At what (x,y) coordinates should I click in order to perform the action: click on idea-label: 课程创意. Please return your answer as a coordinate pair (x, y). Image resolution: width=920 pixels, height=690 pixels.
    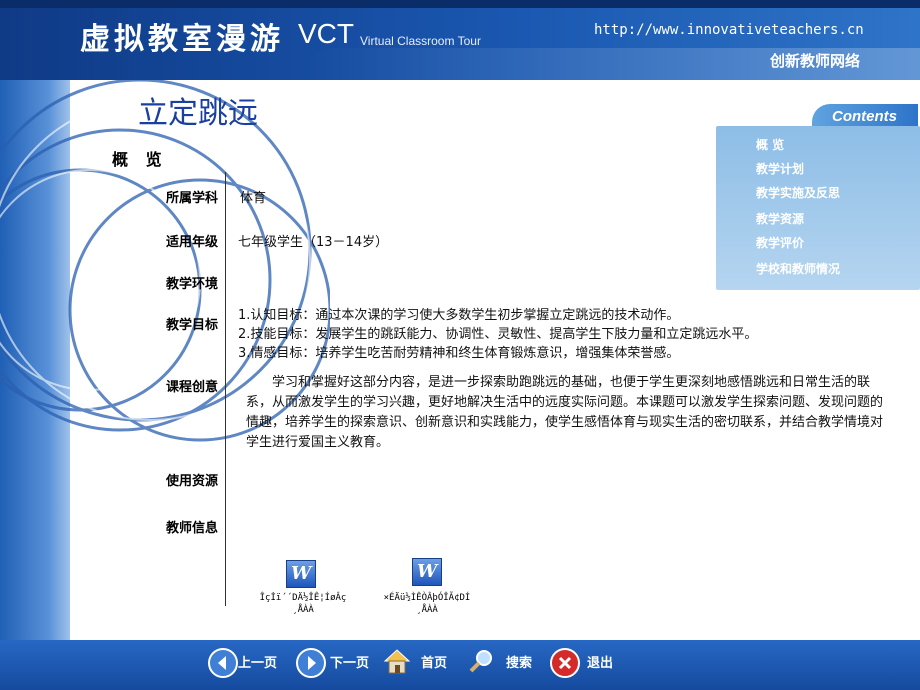
    Looking at the image, I should click on (191, 387).